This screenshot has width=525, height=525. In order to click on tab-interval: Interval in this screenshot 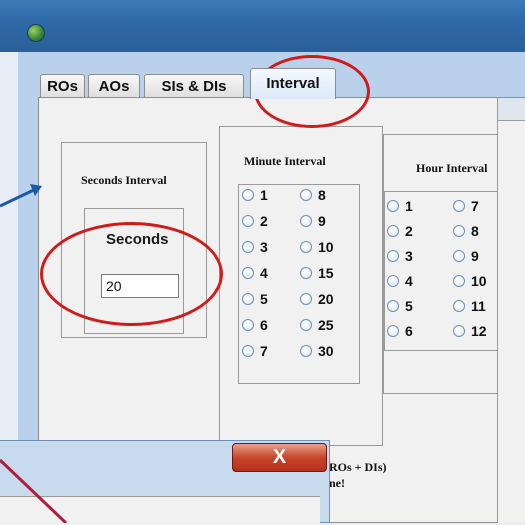, I will do `click(293, 83)`.